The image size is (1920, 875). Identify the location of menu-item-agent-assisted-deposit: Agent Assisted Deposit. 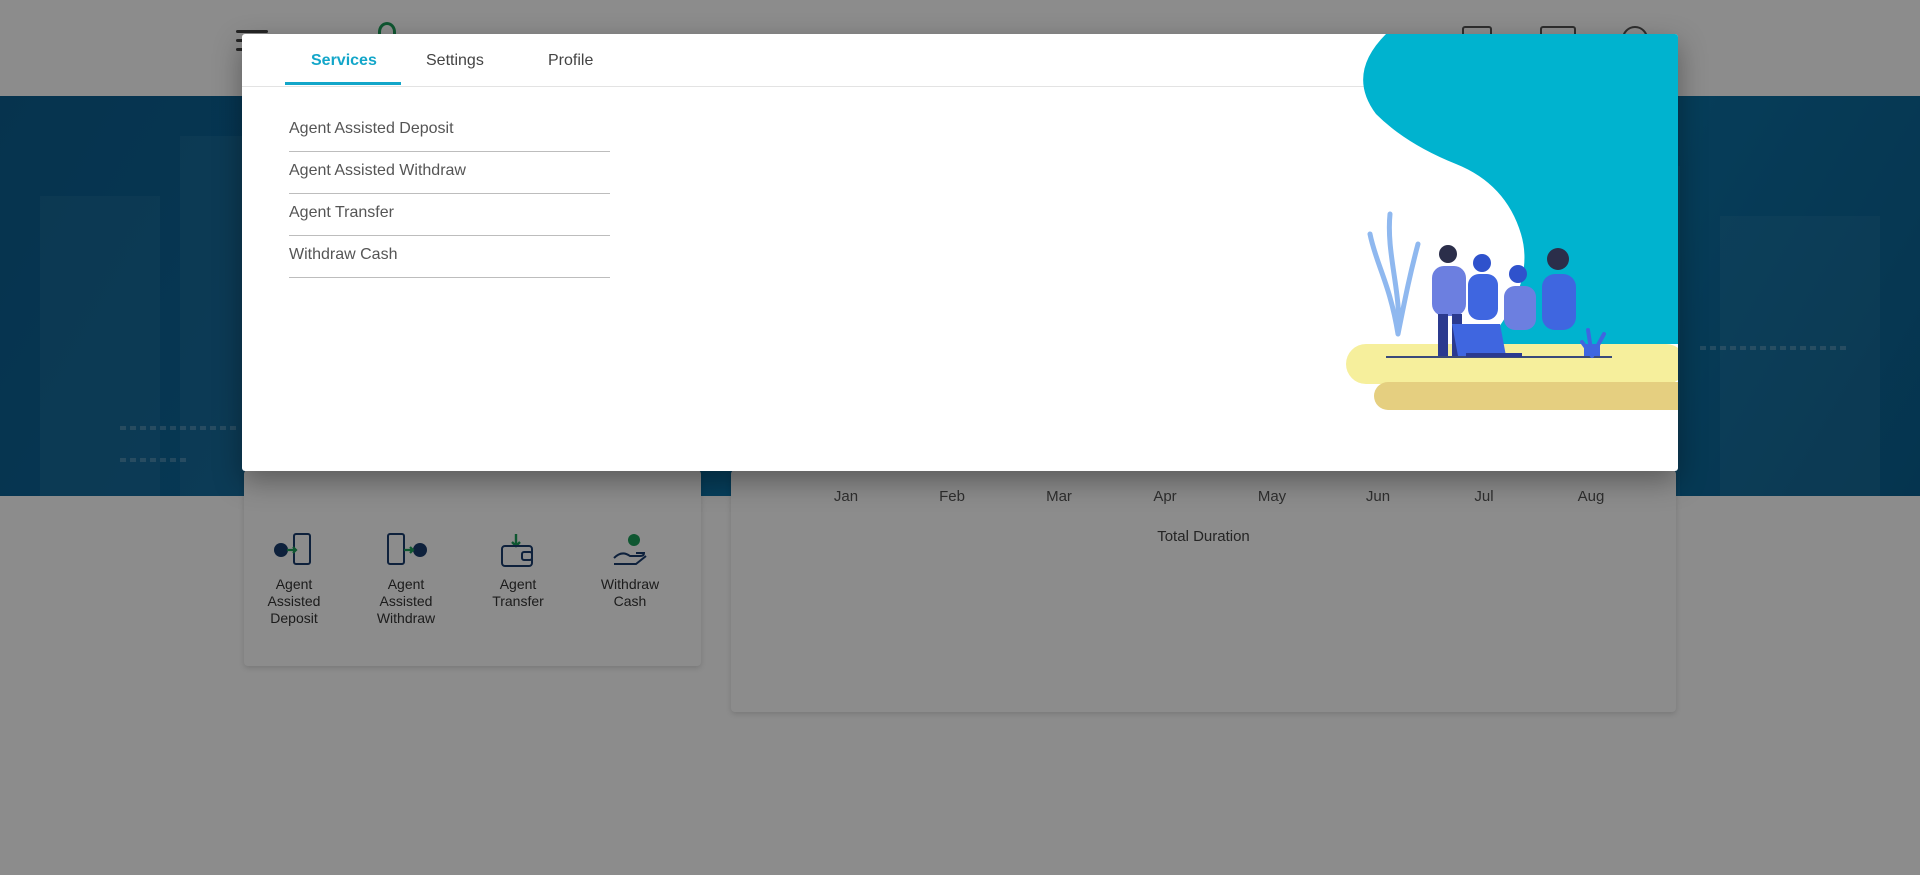
(449, 131).